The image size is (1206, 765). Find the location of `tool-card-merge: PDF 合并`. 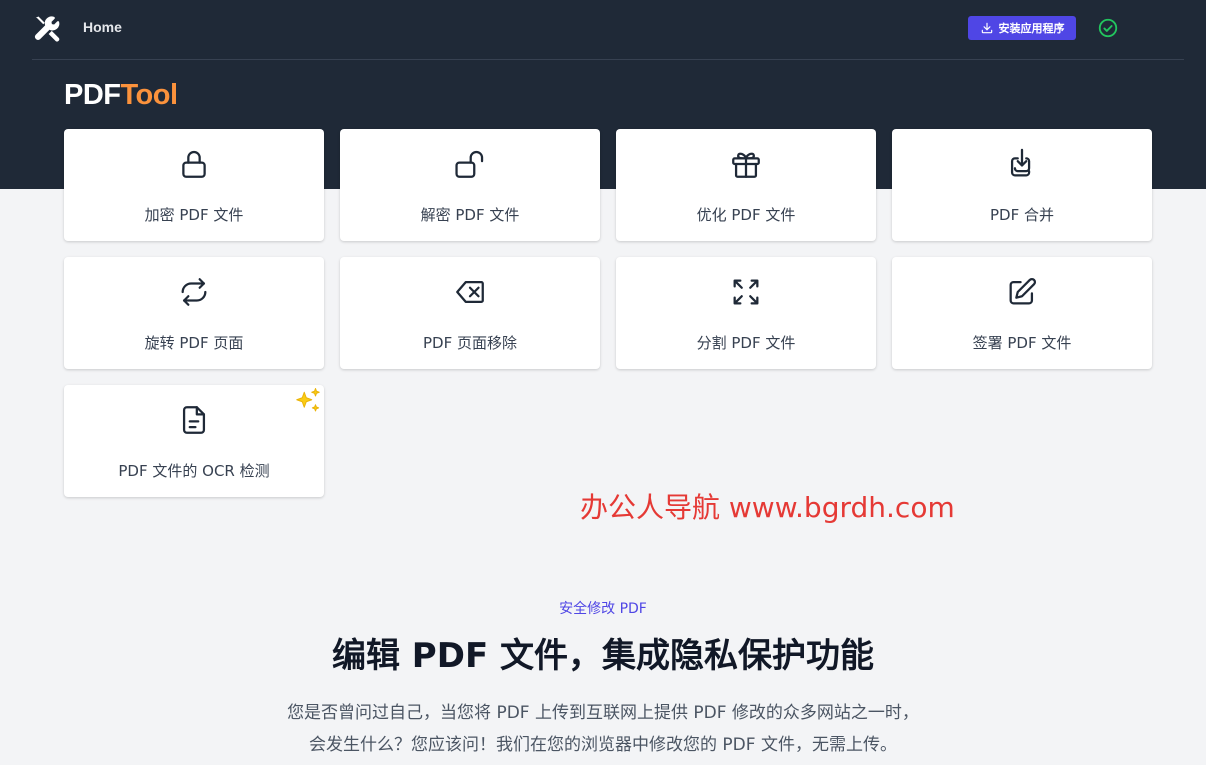

tool-card-merge: PDF 合并 is located at coordinates (1022, 185).